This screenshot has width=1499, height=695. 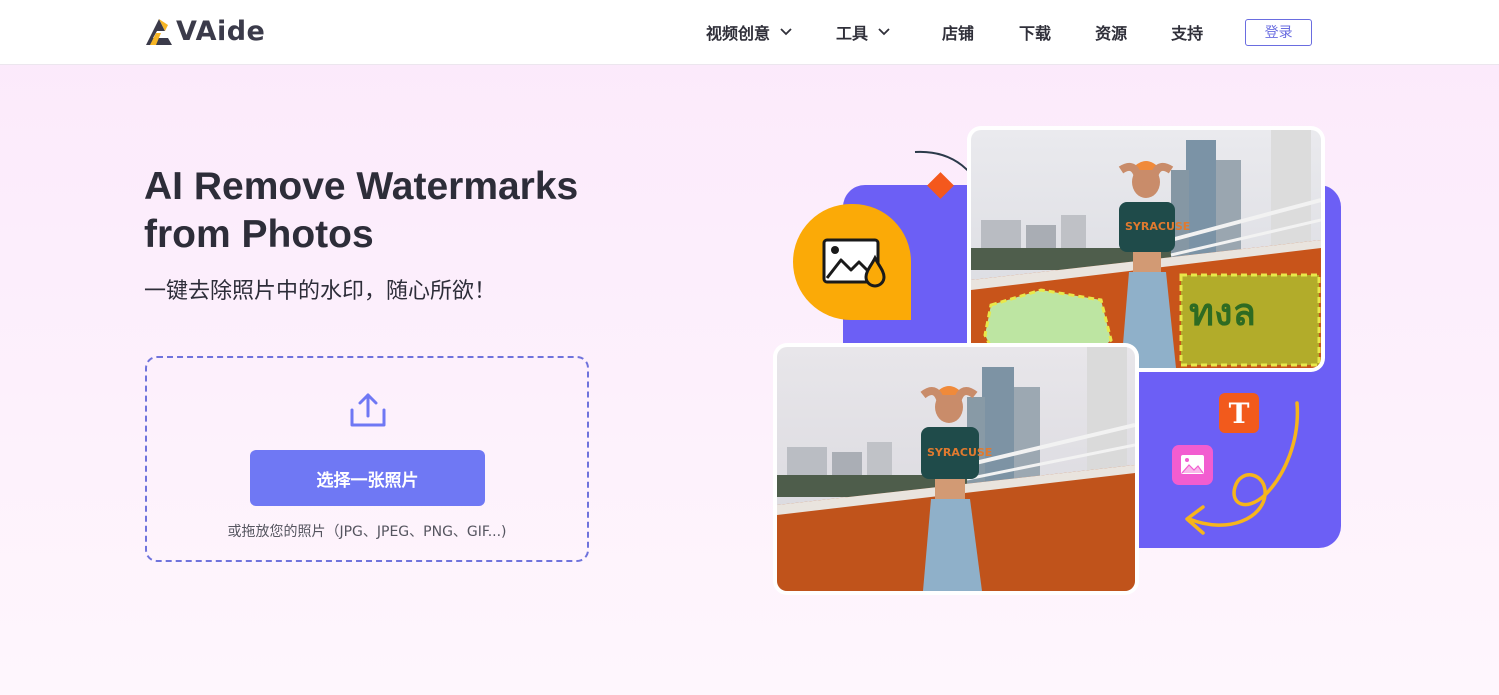 I want to click on page-title: AI Remove Watermarks from Photos, so click(x=361, y=210).